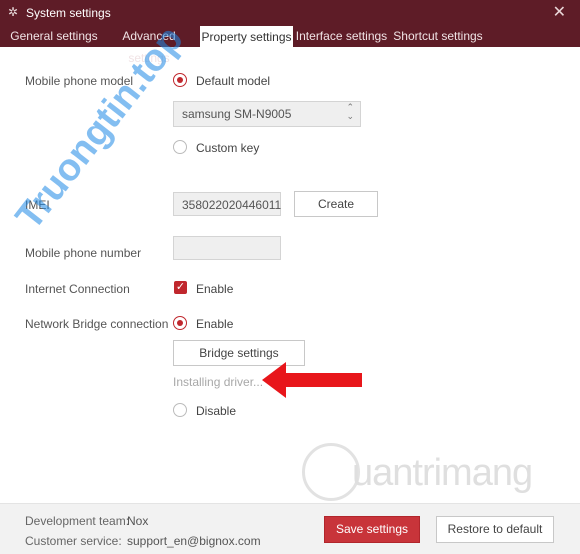  Describe the element at coordinates (312, 380) in the screenshot. I see `red-arrow-icon` at that location.